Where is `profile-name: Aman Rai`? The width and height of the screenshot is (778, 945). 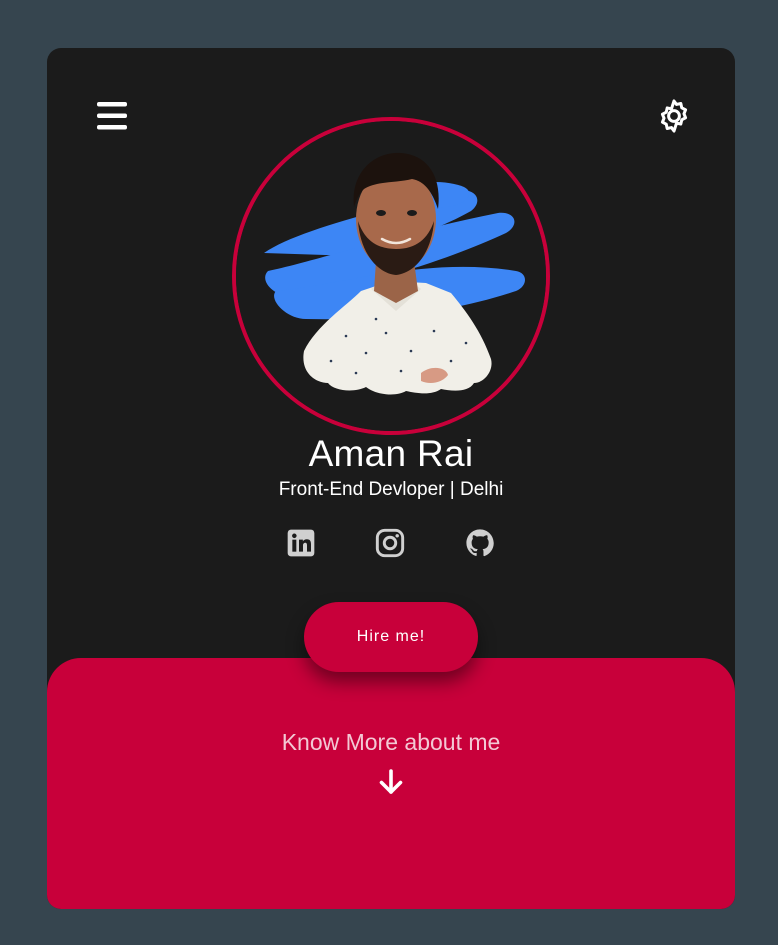 profile-name: Aman Rai is located at coordinates (391, 453).